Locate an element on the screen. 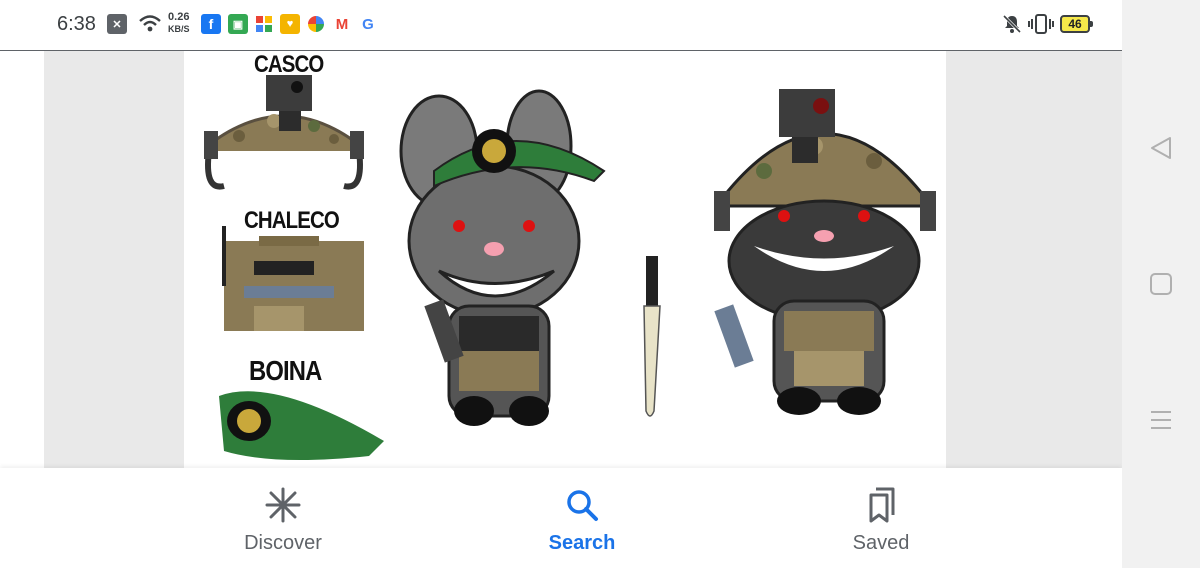 This screenshot has height=568, width=1200. back-icon is located at coordinates (1161, 148).